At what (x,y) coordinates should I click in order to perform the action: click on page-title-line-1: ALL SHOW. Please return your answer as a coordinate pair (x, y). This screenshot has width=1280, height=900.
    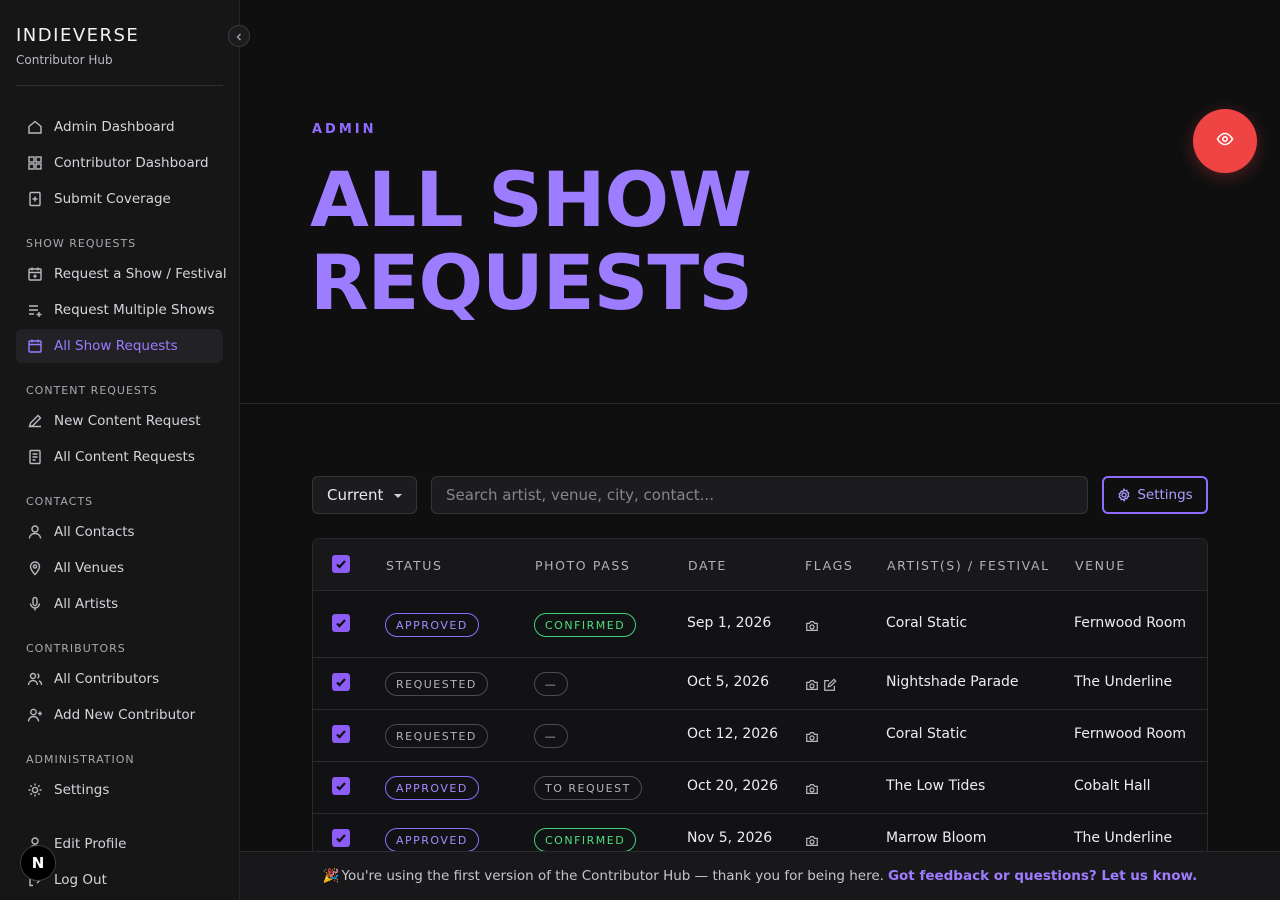
    Looking at the image, I should click on (531, 199).